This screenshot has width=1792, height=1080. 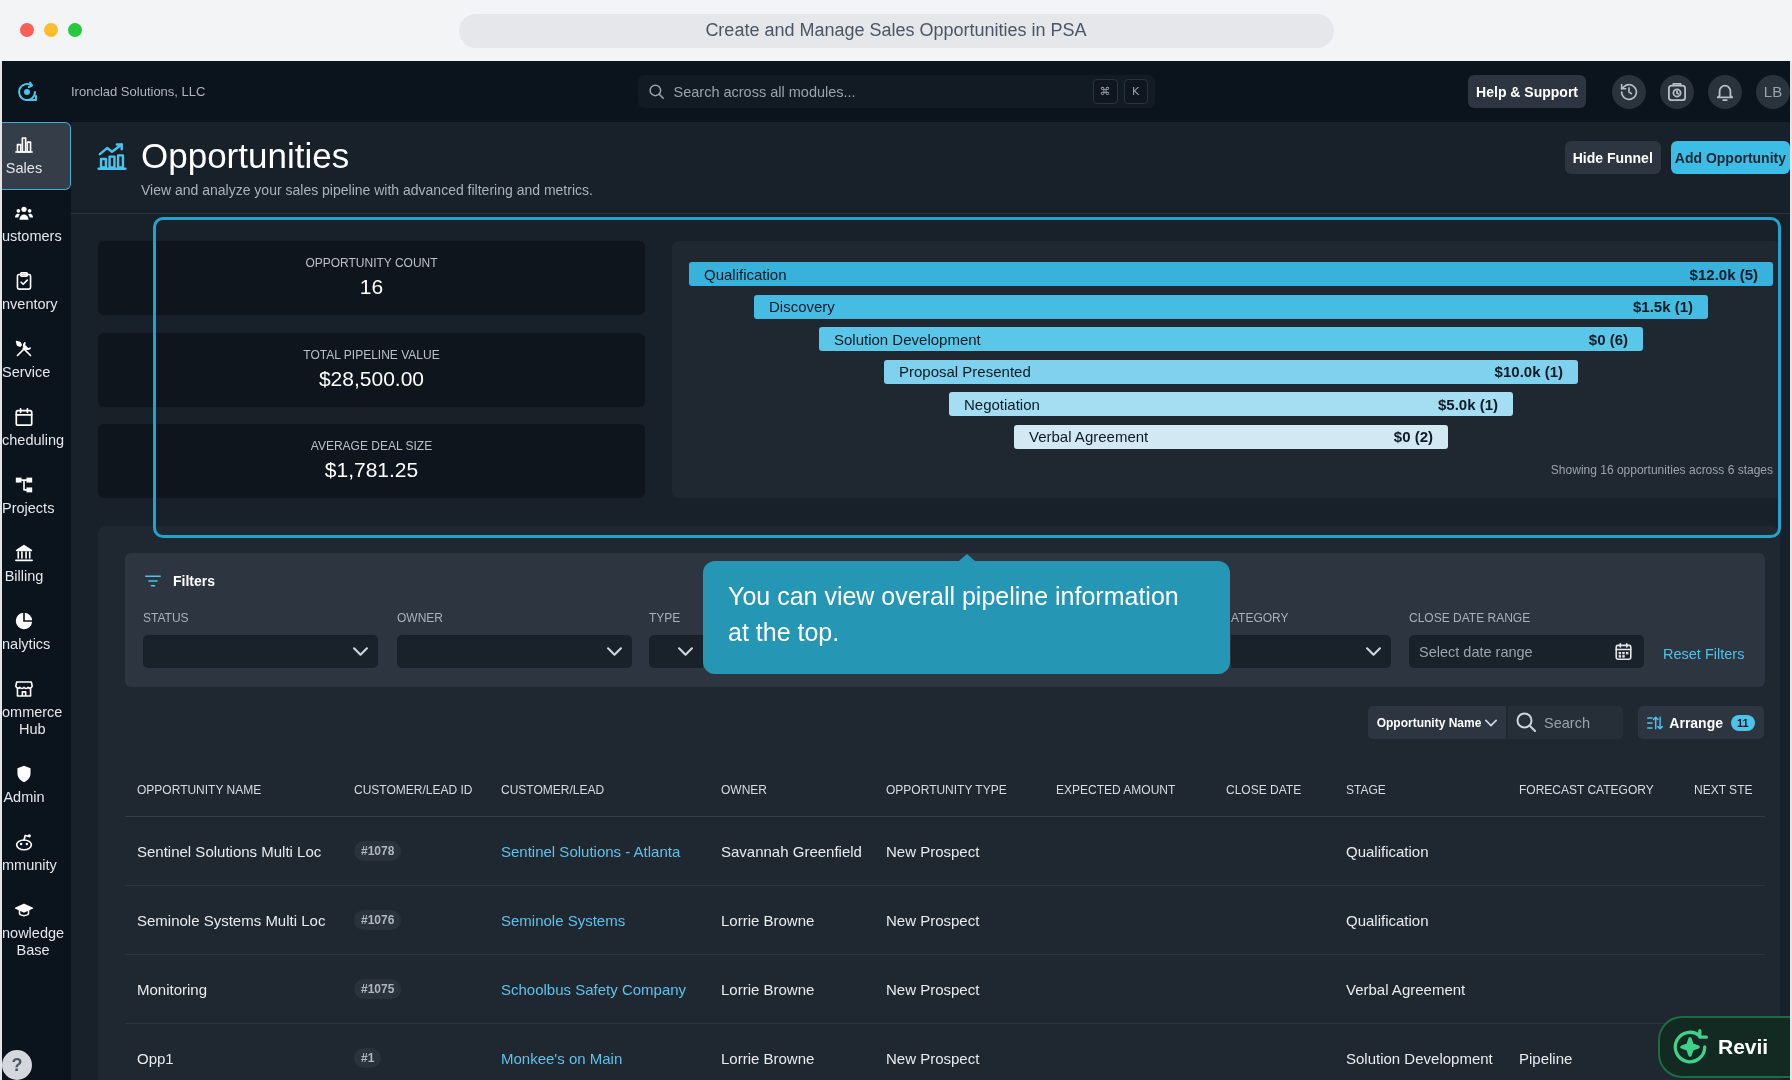 I want to click on table-cell: Monitoring, so click(x=172, y=989).